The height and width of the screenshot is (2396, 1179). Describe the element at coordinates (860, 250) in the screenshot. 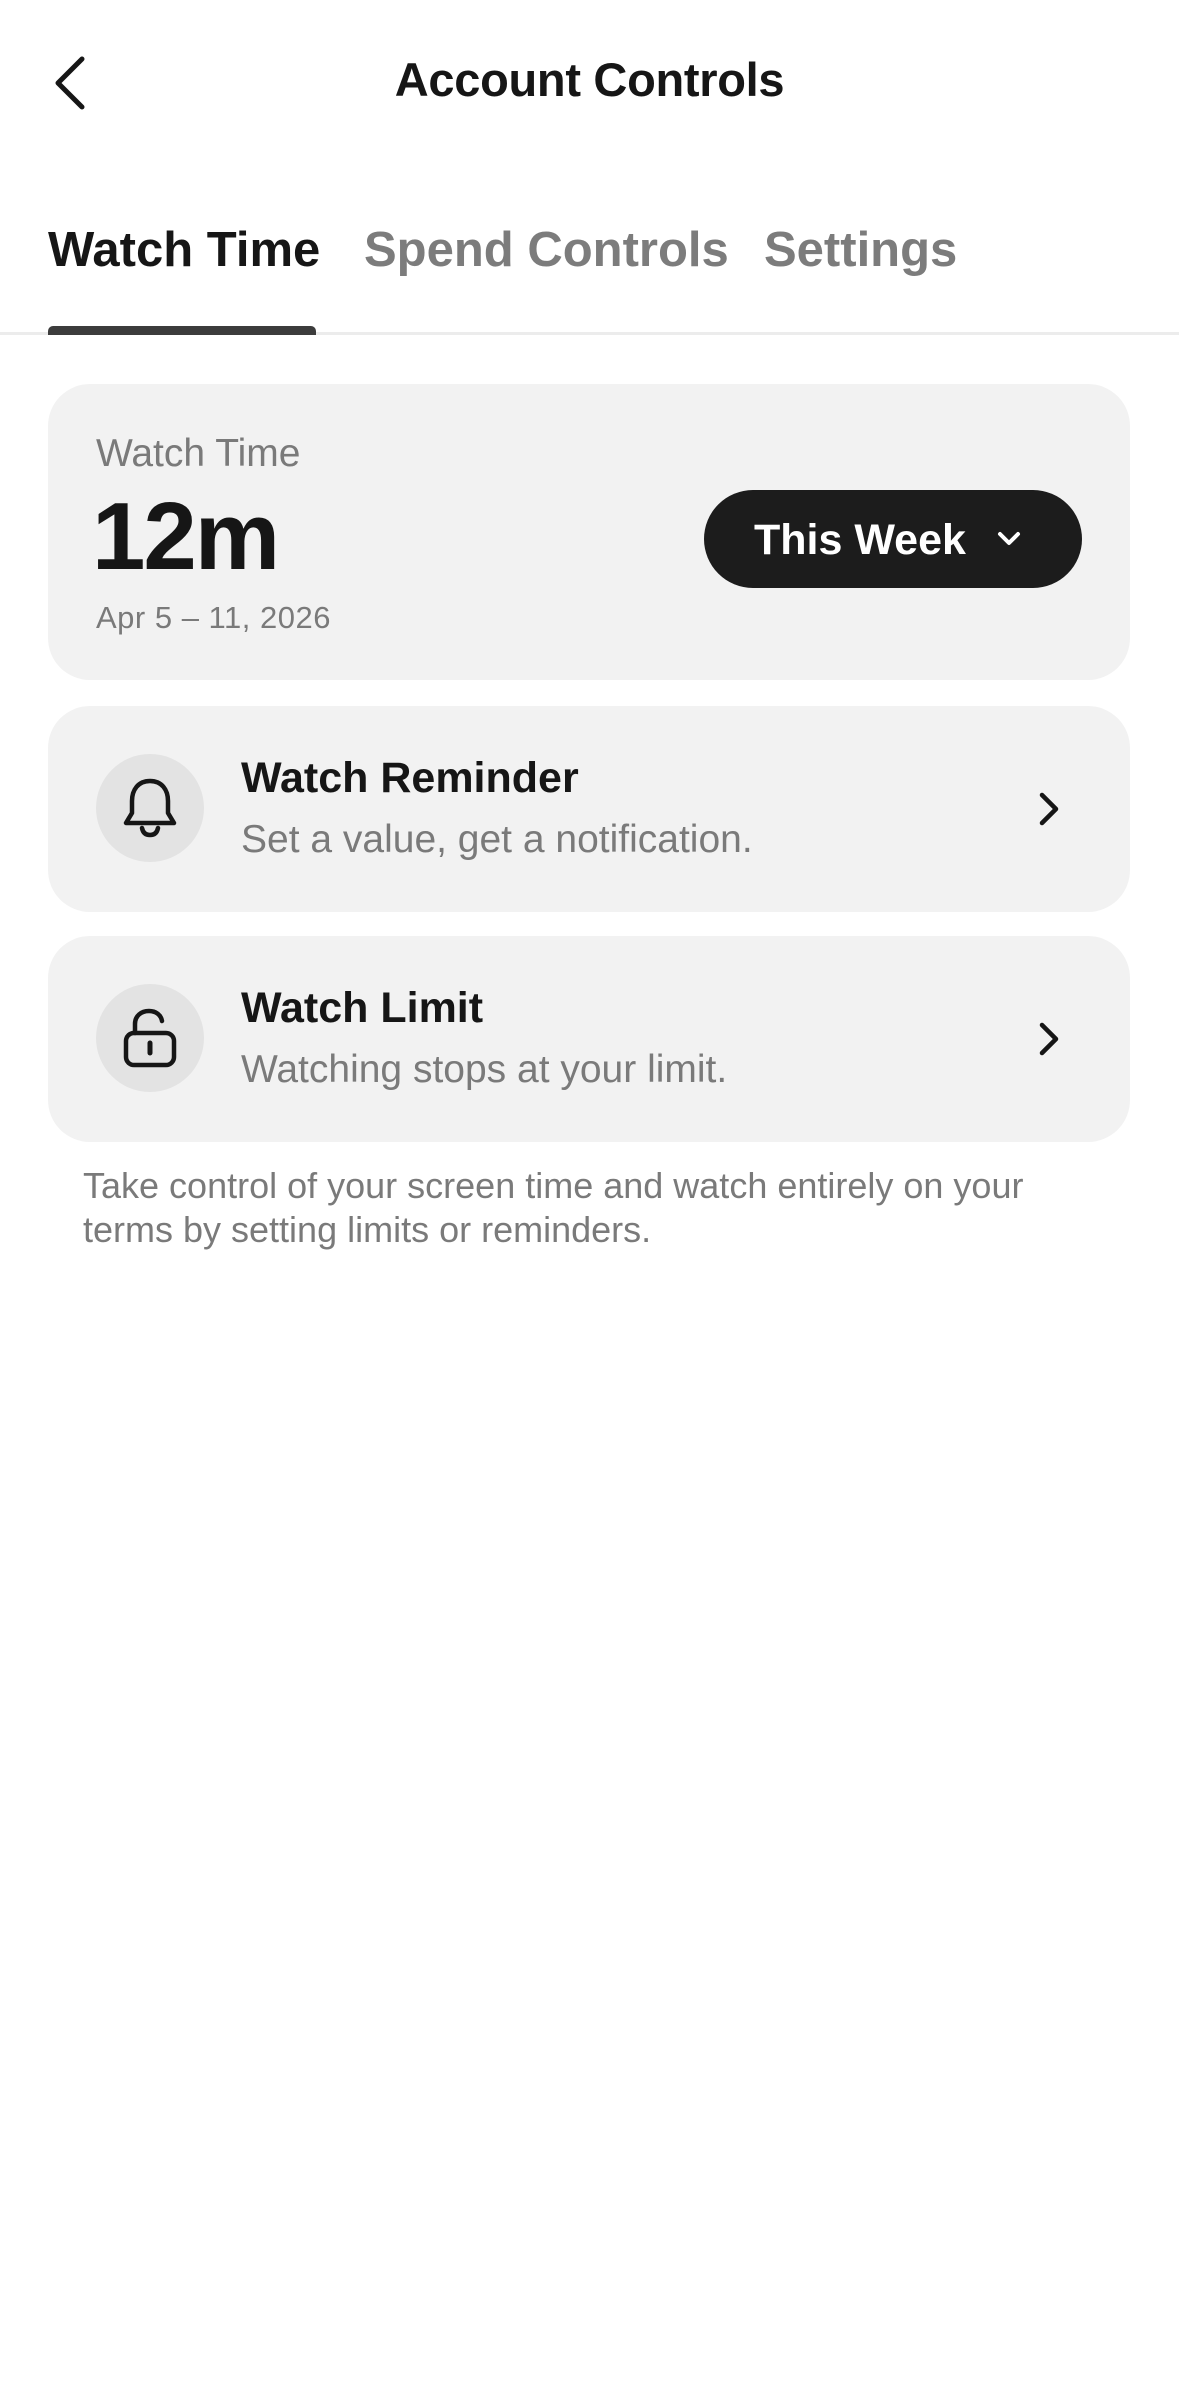

I see `tab-settings: Settings` at that location.